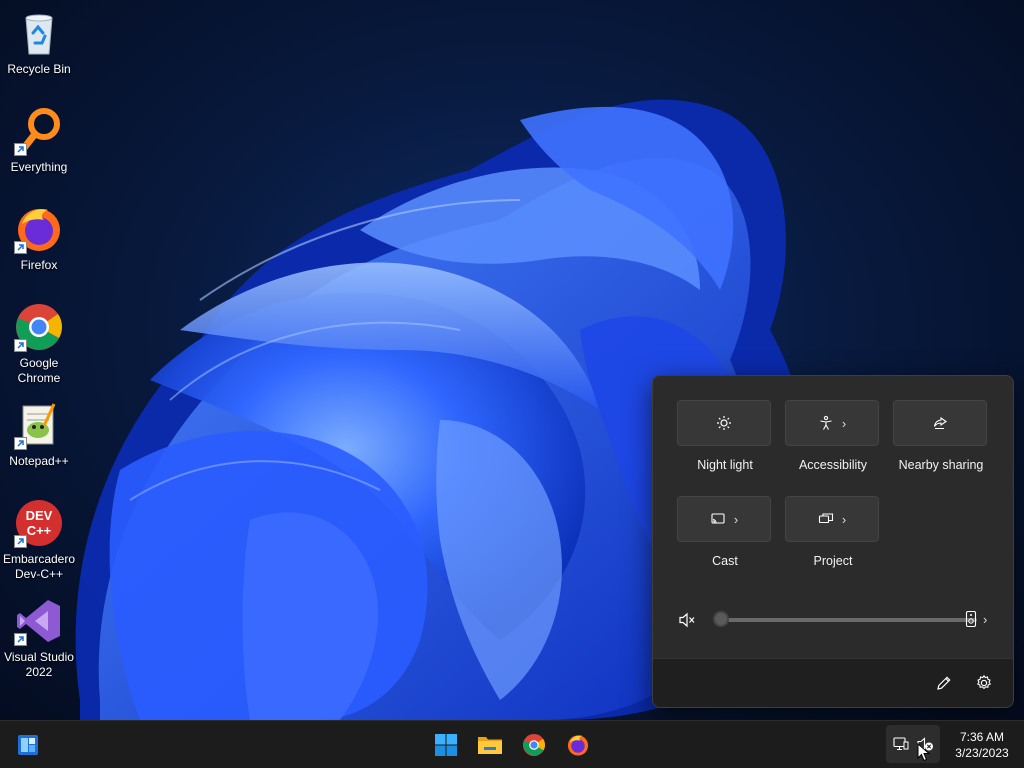 The width and height of the screenshot is (1024, 768). I want to click on desktop-icon-notepad-plus-plus: Notepad++, so click(39, 434).